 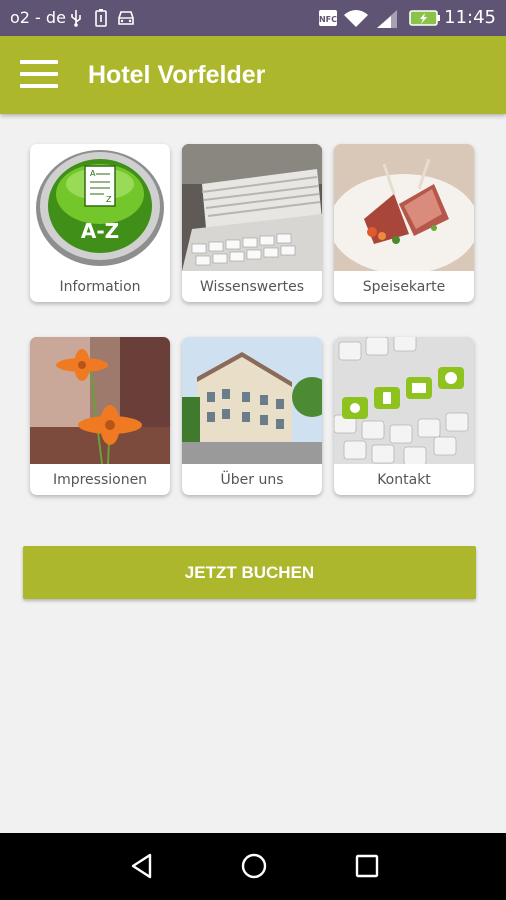 I want to click on battery-saver-icon, so click(x=101, y=18).